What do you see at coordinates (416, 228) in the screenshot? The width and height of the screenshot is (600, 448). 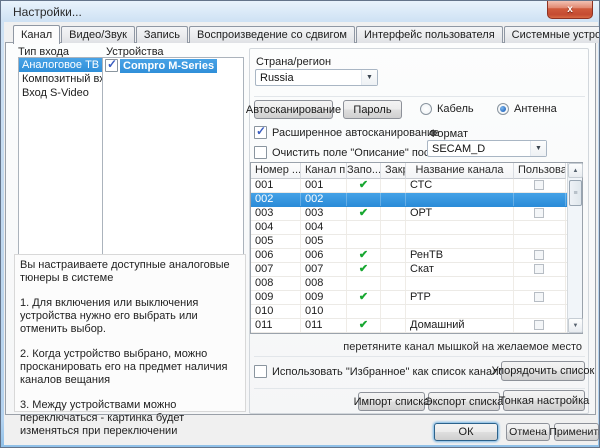 I see `table-row-004: 004 004` at bounding box center [416, 228].